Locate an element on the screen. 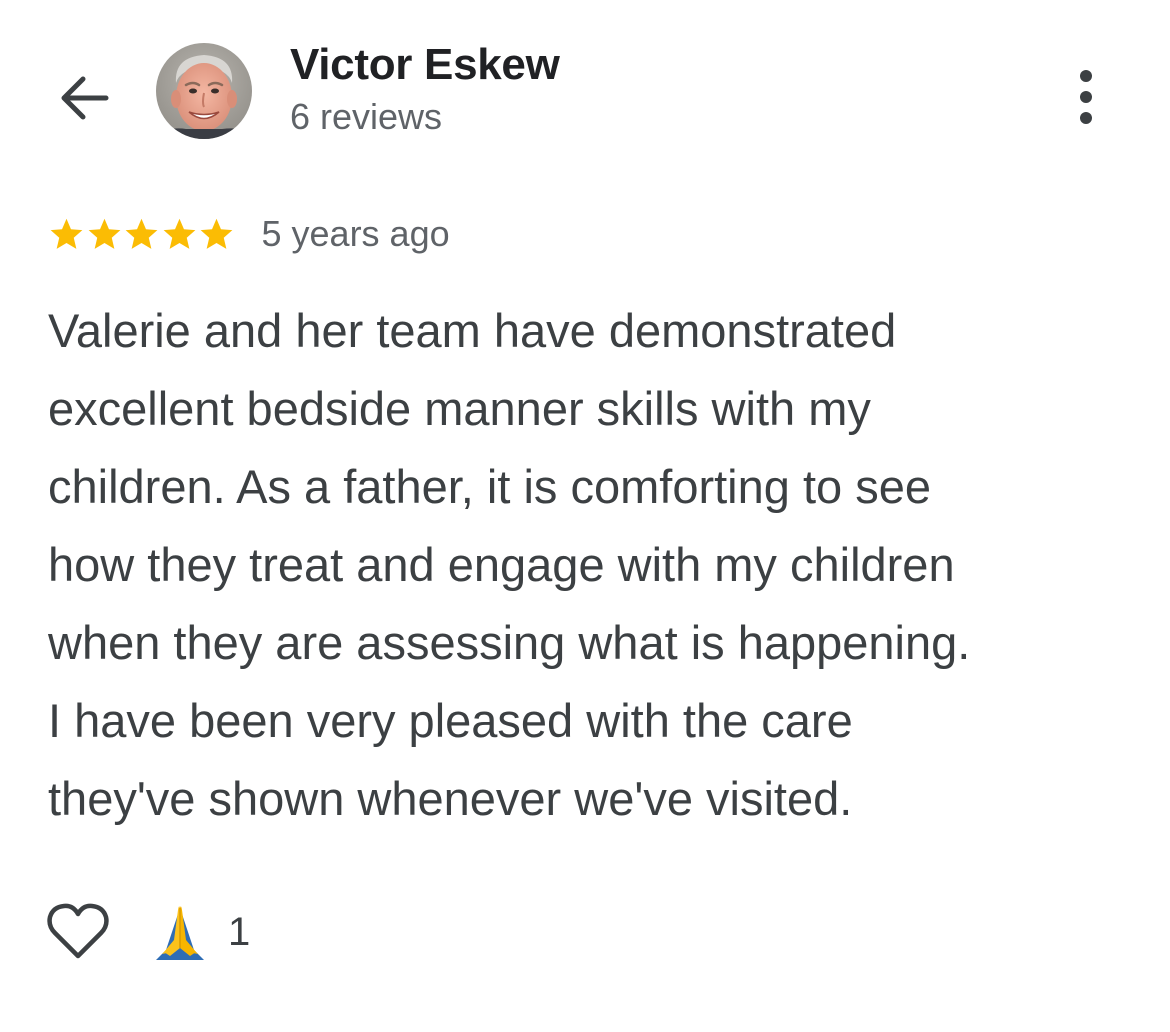  more-options-button is located at coordinates (1086, 97).